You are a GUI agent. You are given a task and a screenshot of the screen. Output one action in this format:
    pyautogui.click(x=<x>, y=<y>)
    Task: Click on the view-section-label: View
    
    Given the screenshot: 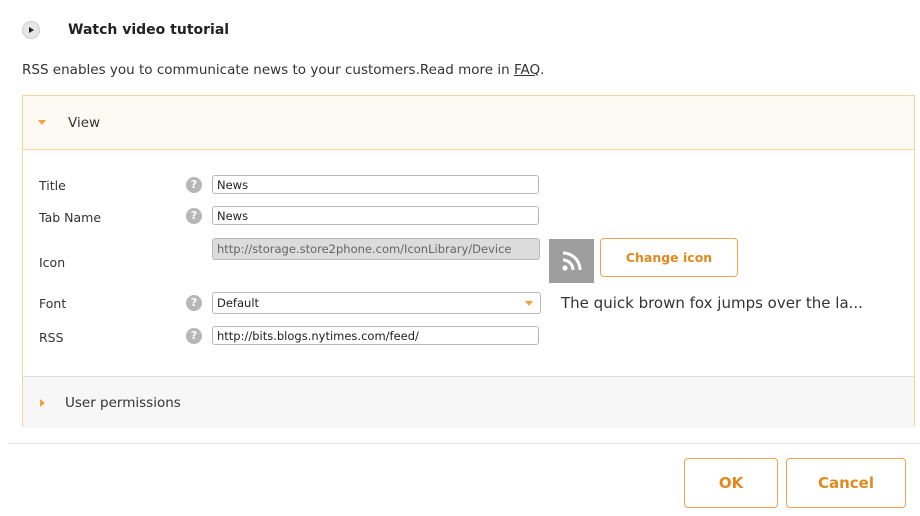 What is the action you would take?
    pyautogui.click(x=84, y=122)
    